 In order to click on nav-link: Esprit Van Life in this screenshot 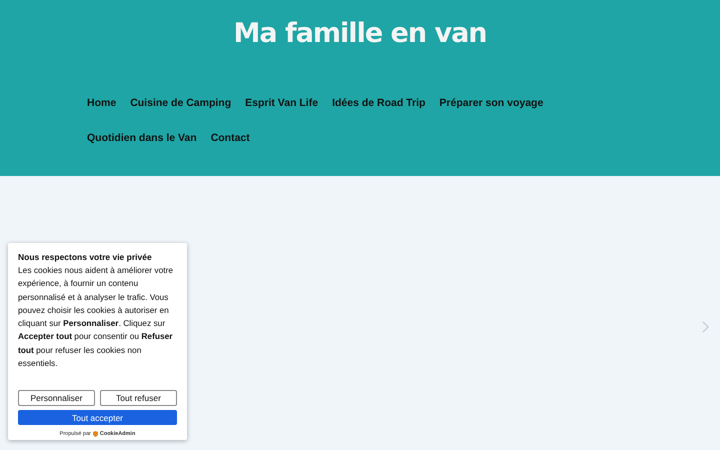, I will do `click(282, 103)`.